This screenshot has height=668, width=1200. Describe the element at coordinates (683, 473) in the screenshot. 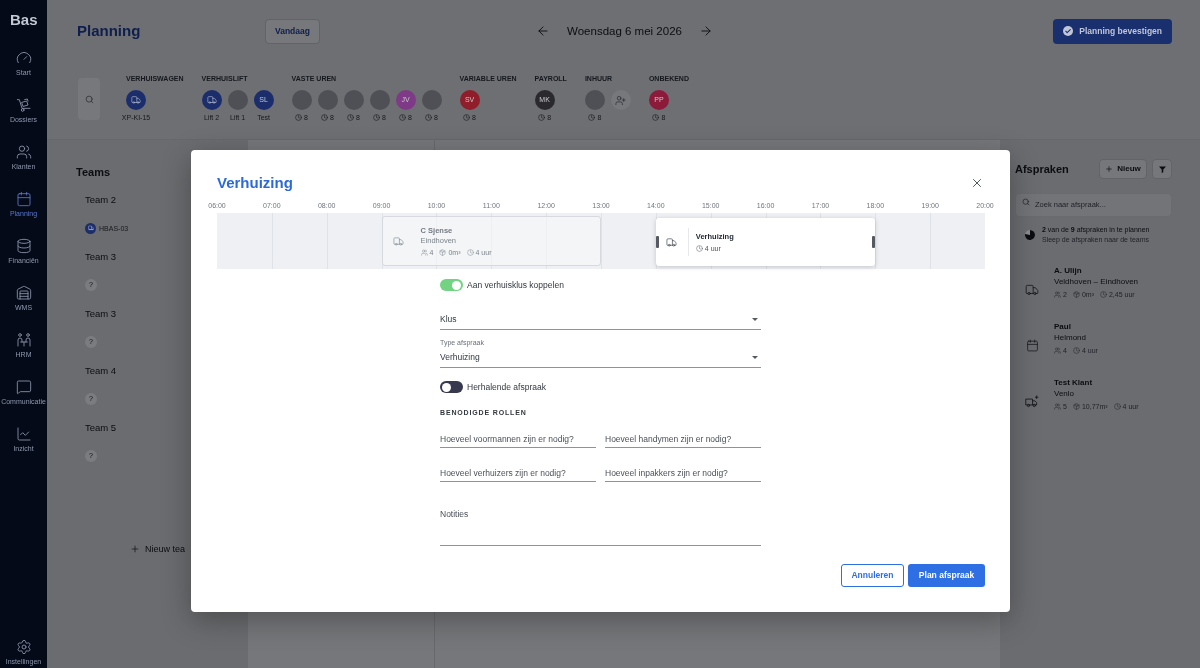

I see `input-field: Hoeveel inpakkers zijn er nodig?` at that location.